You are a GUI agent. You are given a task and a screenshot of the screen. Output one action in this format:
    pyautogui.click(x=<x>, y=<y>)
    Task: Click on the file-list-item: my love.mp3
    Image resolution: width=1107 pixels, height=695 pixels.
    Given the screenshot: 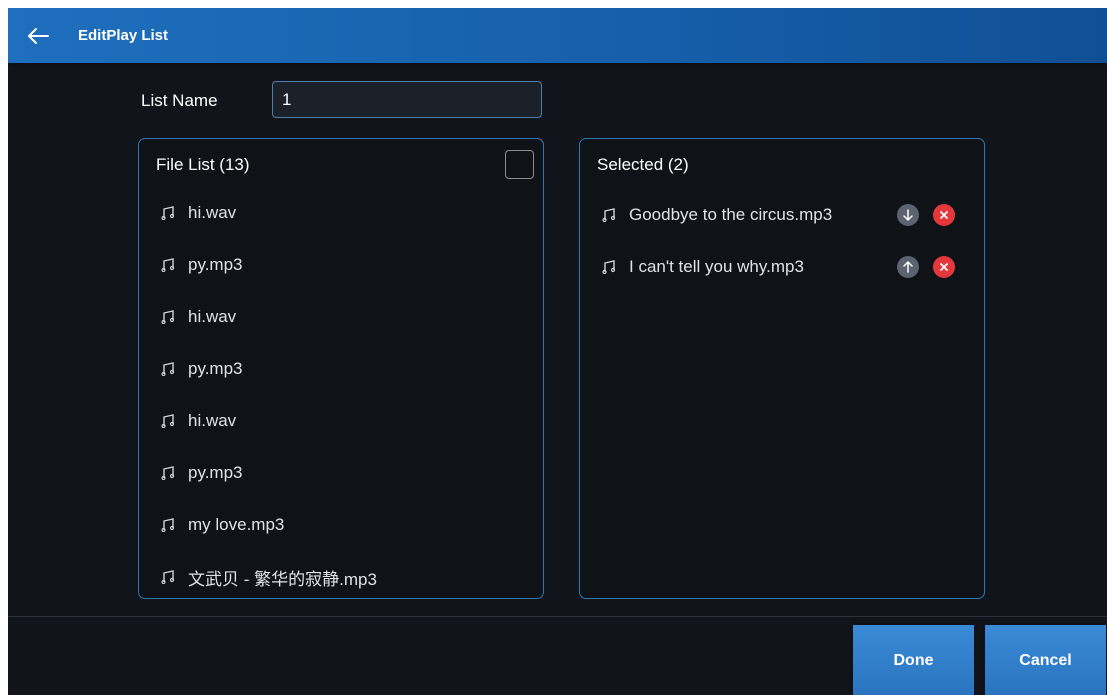 What is the action you would take?
    pyautogui.click(x=341, y=525)
    